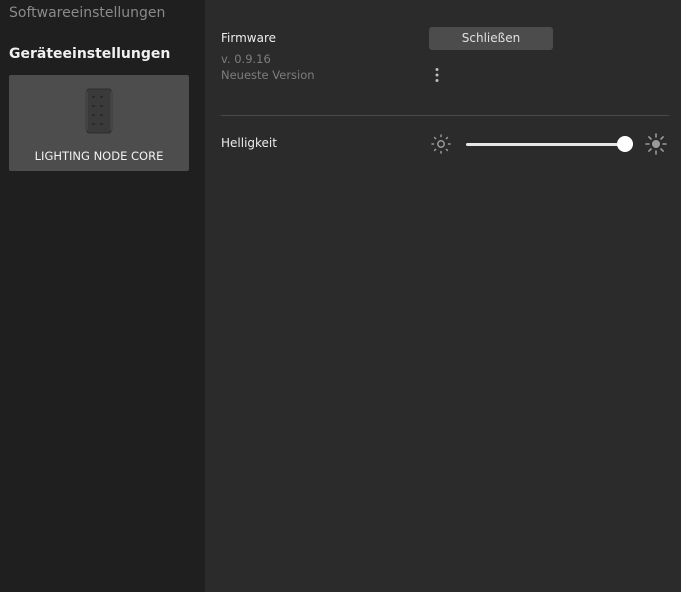  Describe the element at coordinates (441, 144) in the screenshot. I see `sun-dim-icon` at that location.